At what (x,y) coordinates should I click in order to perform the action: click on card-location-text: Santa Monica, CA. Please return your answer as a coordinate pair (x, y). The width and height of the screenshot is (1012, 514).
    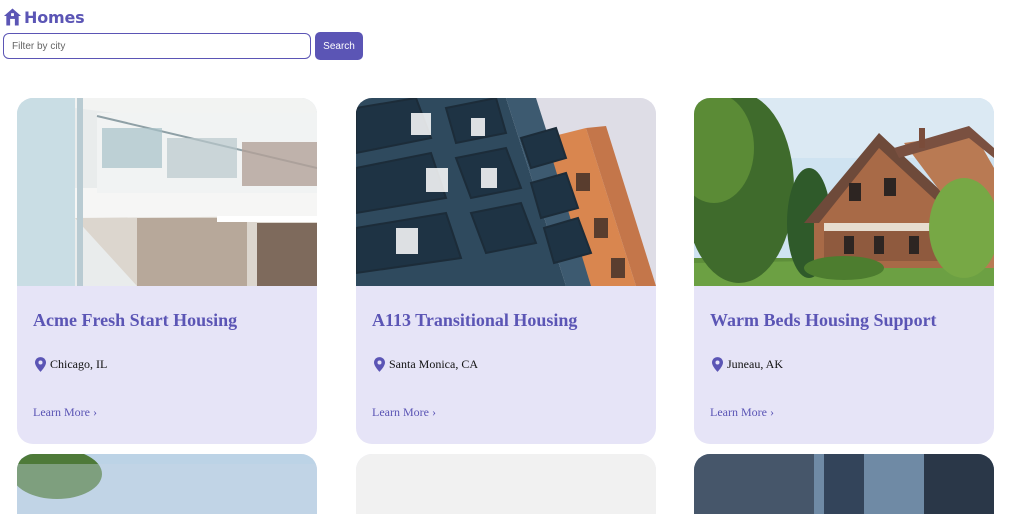
    Looking at the image, I should click on (433, 364).